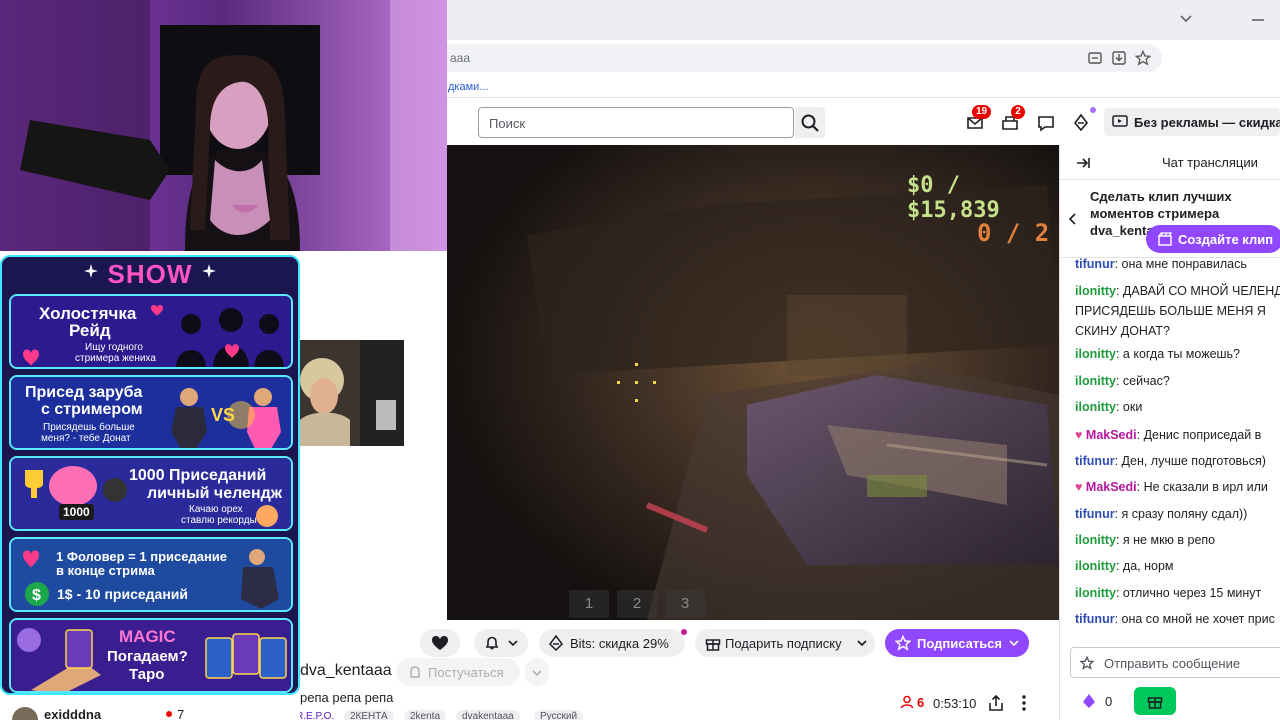 The image size is (1280, 720). What do you see at coordinates (1210, 162) in the screenshot?
I see `chat-title: Чат трансляции` at bounding box center [1210, 162].